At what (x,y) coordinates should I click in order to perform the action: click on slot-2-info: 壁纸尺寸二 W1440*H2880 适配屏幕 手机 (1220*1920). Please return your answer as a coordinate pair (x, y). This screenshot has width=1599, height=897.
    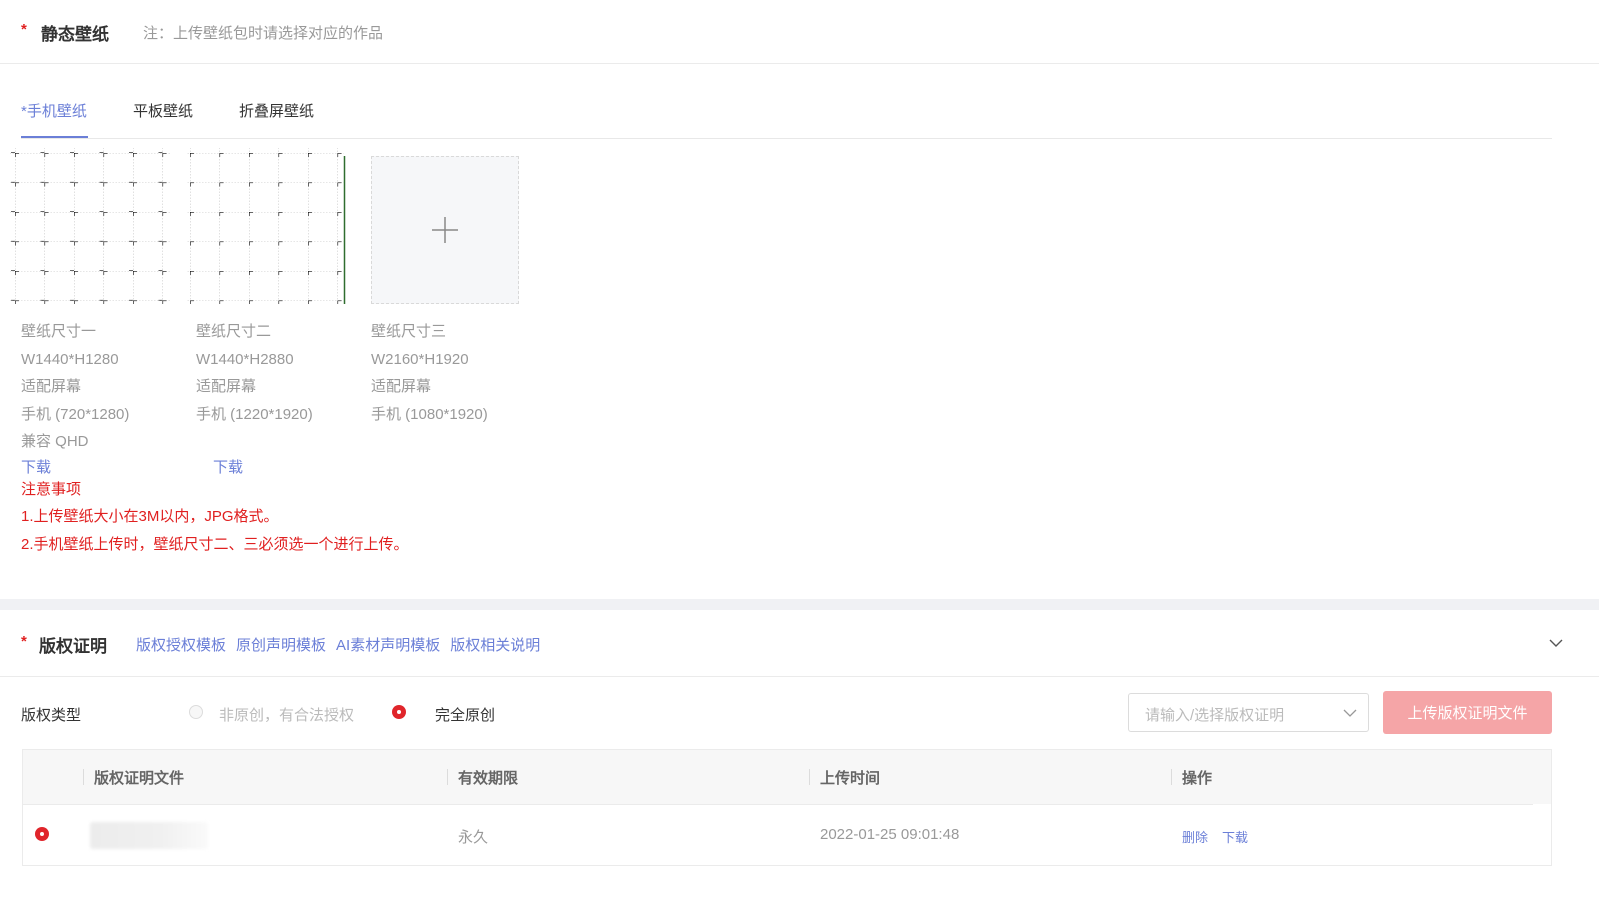
    Looking at the image, I should click on (254, 373).